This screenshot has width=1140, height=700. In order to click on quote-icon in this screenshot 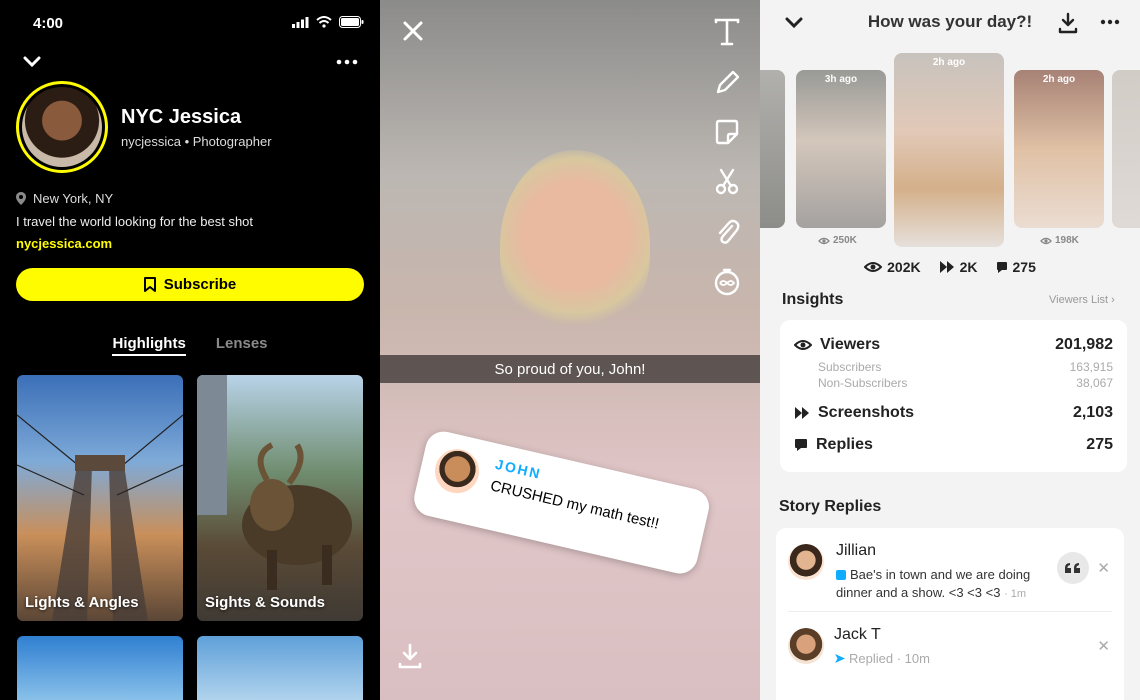, I will do `click(1072, 568)`.